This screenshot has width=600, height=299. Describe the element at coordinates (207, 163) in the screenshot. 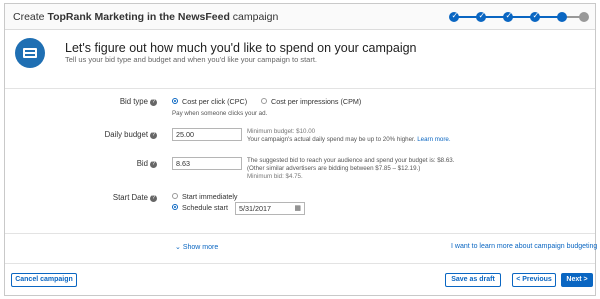

I see `bid-input: 8.63` at that location.